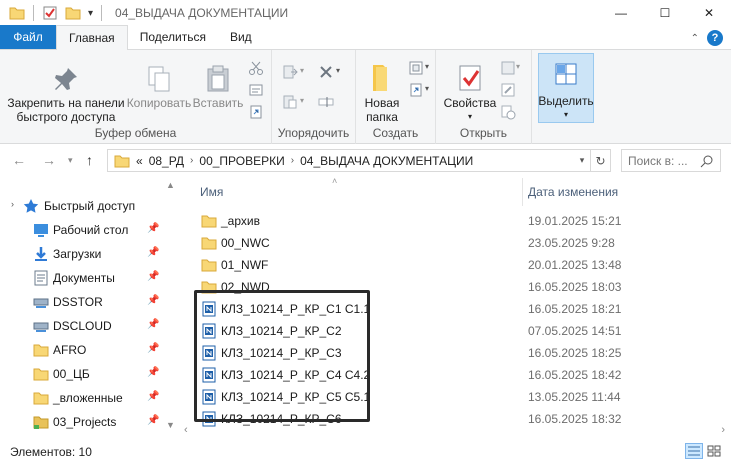 The height and width of the screenshot is (463, 731). Describe the element at coordinates (49, 160) in the screenshot. I see `forward-icon: →` at that location.